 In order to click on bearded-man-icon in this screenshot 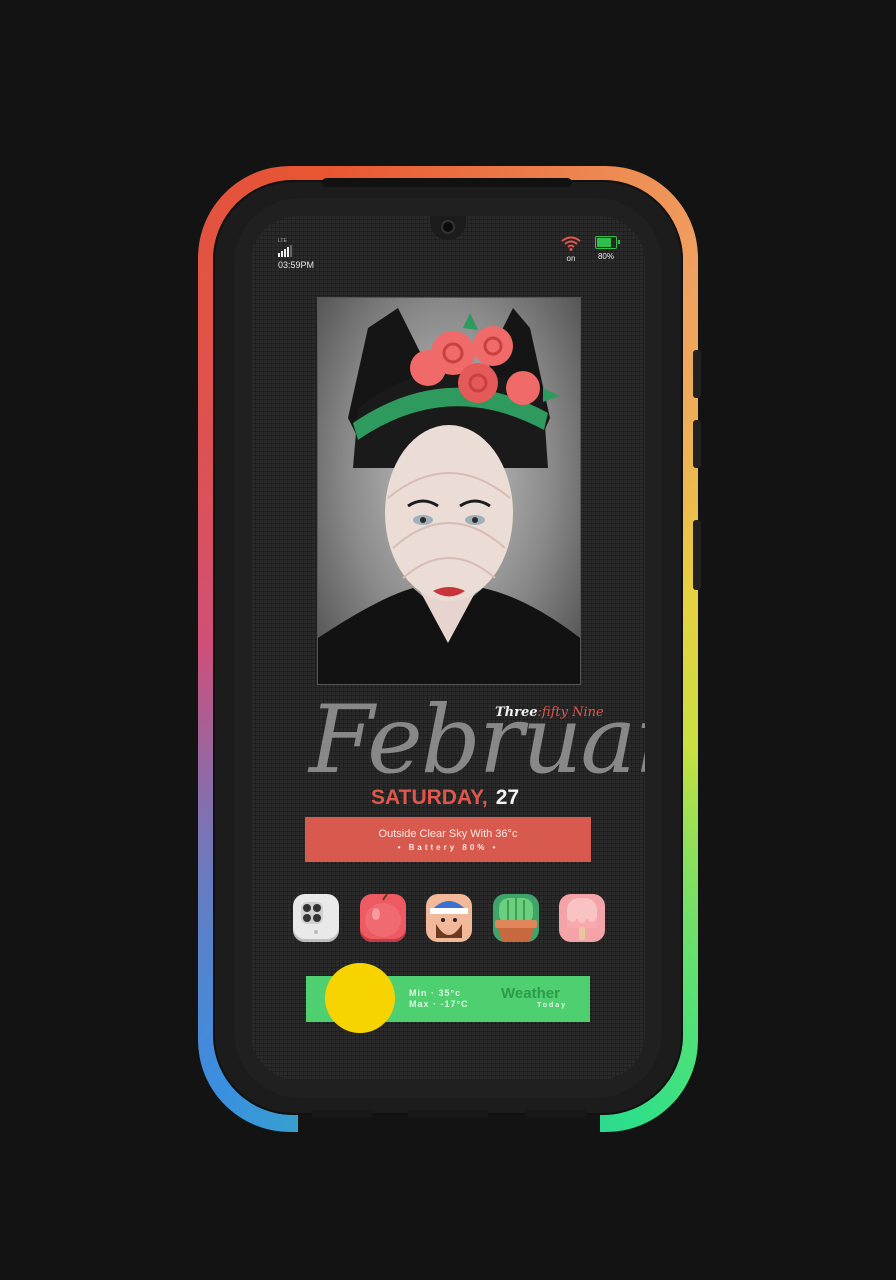, I will do `click(449, 918)`.